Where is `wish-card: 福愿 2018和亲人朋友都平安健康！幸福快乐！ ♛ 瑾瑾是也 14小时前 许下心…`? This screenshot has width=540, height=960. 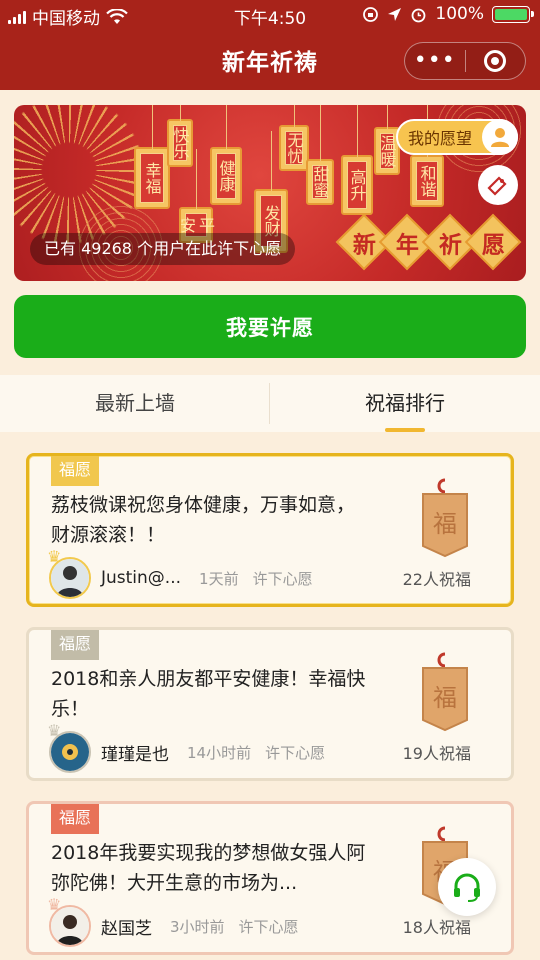 wish-card: 福愿 2018和亲人朋友都平安健康！幸福快乐！ ♛ 瑾瑾是也 14小时前 许下心… is located at coordinates (270, 704).